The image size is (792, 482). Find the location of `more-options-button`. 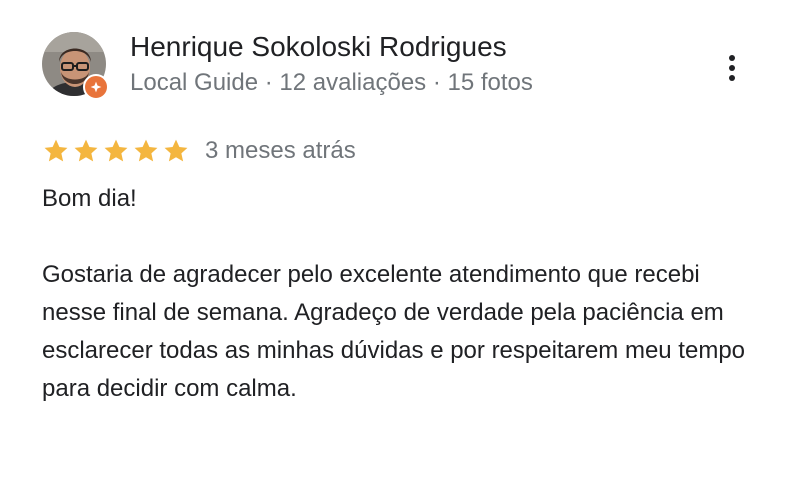

more-options-button is located at coordinates (732, 68).